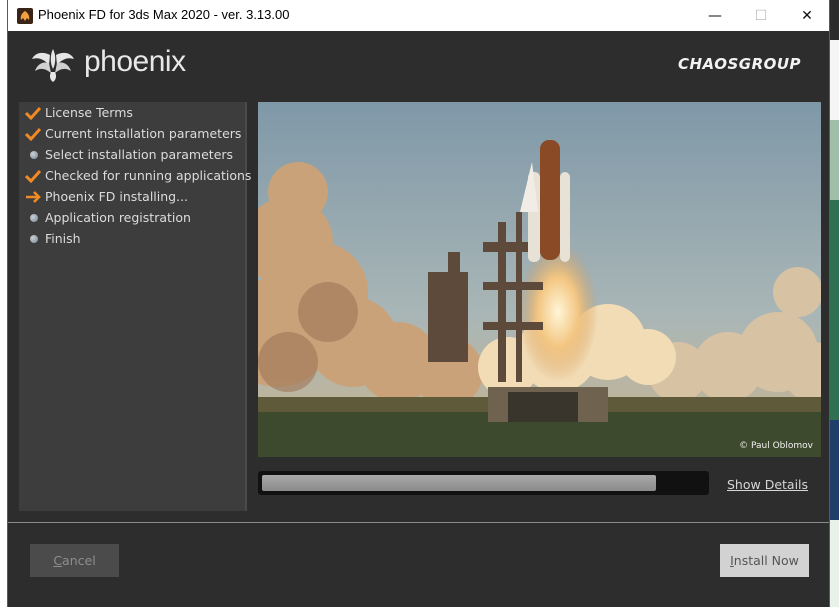 The image size is (839, 607). I want to click on chaosgroup-logo: CHAOSGROUP, so click(740, 64).